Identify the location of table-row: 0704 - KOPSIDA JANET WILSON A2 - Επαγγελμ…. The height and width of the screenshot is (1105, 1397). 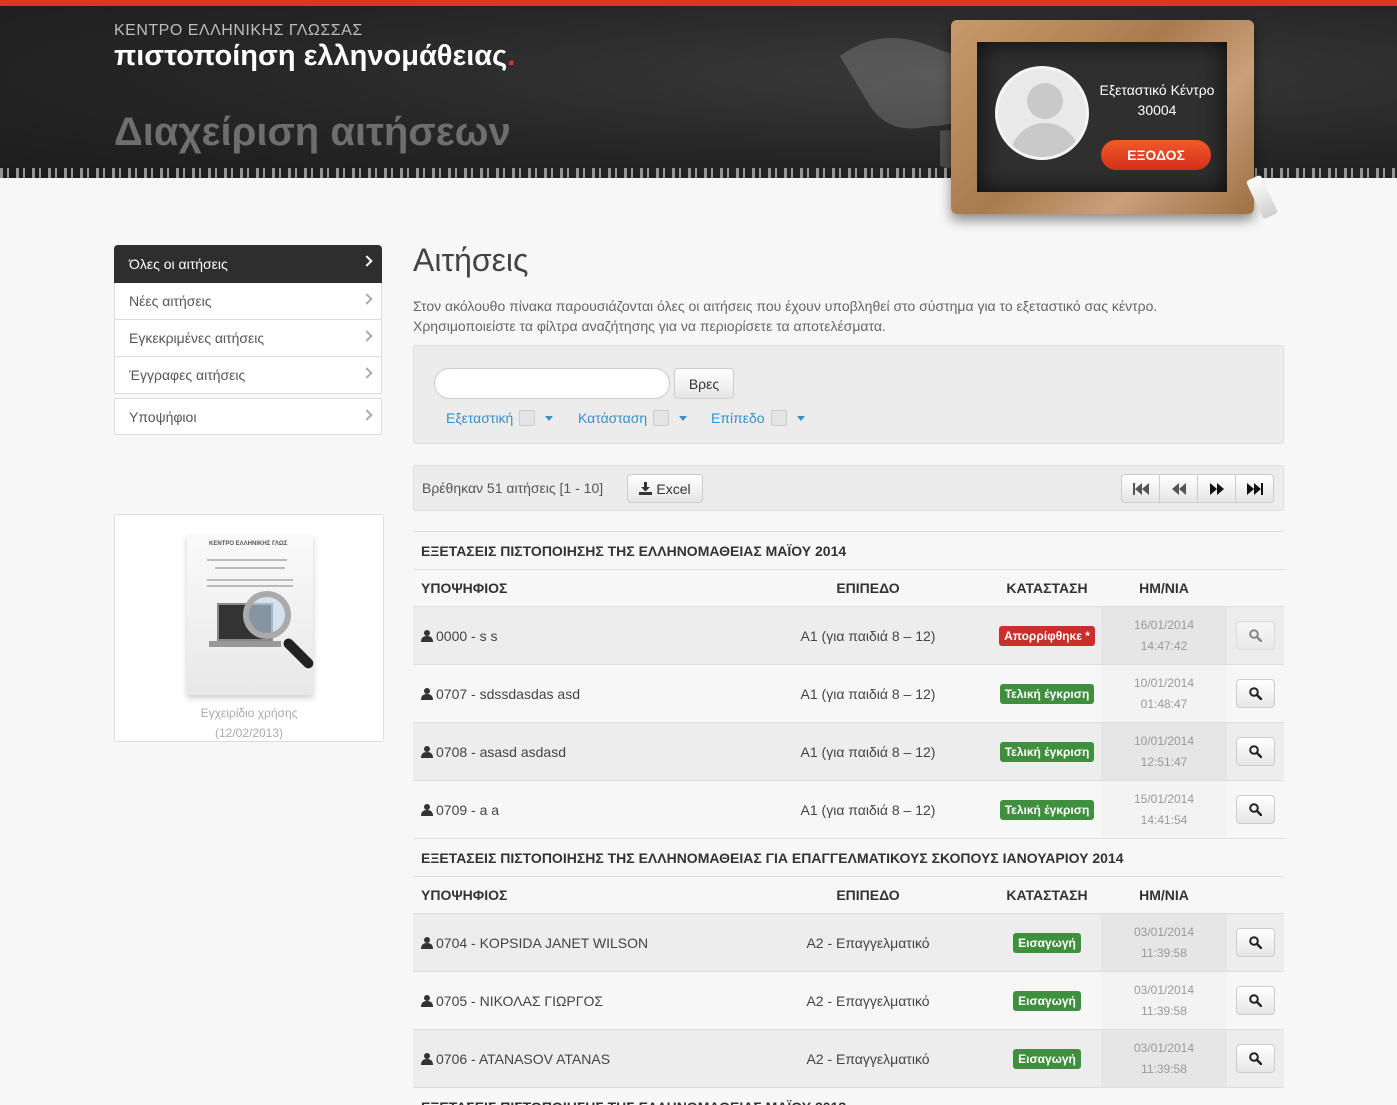
(848, 942).